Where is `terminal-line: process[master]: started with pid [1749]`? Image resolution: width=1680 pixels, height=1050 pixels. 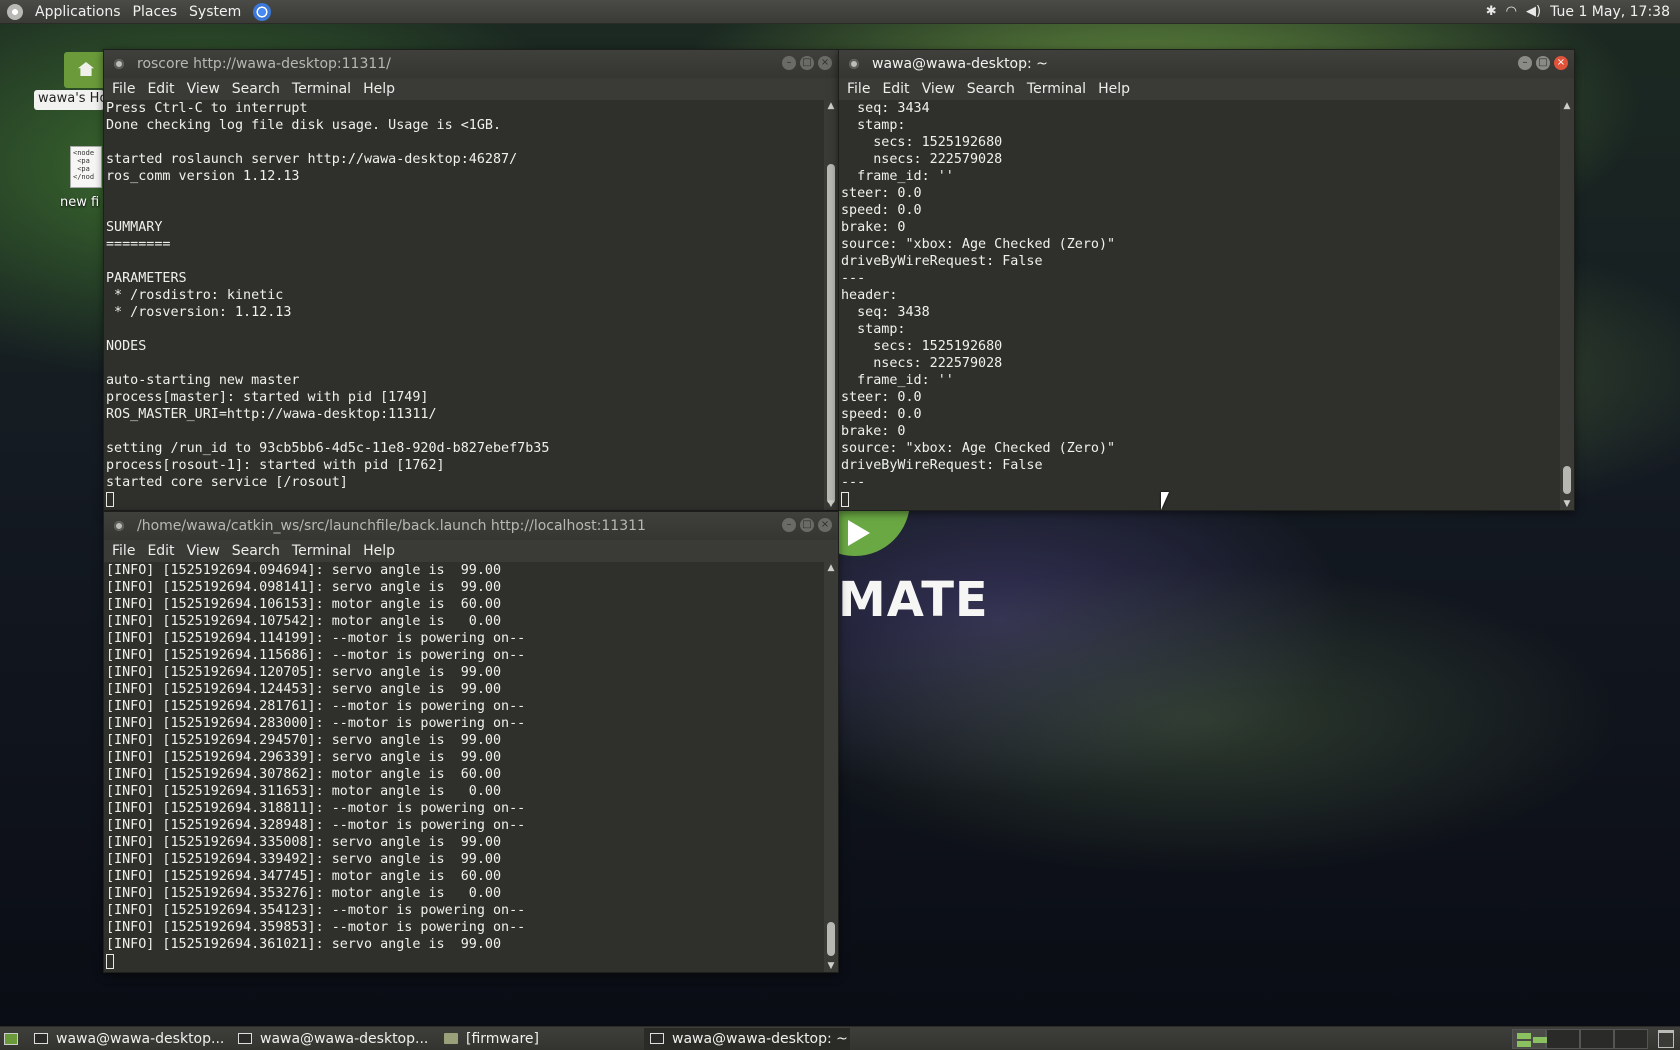 terminal-line: process[master]: started with pid [1749] is located at coordinates (267, 397).